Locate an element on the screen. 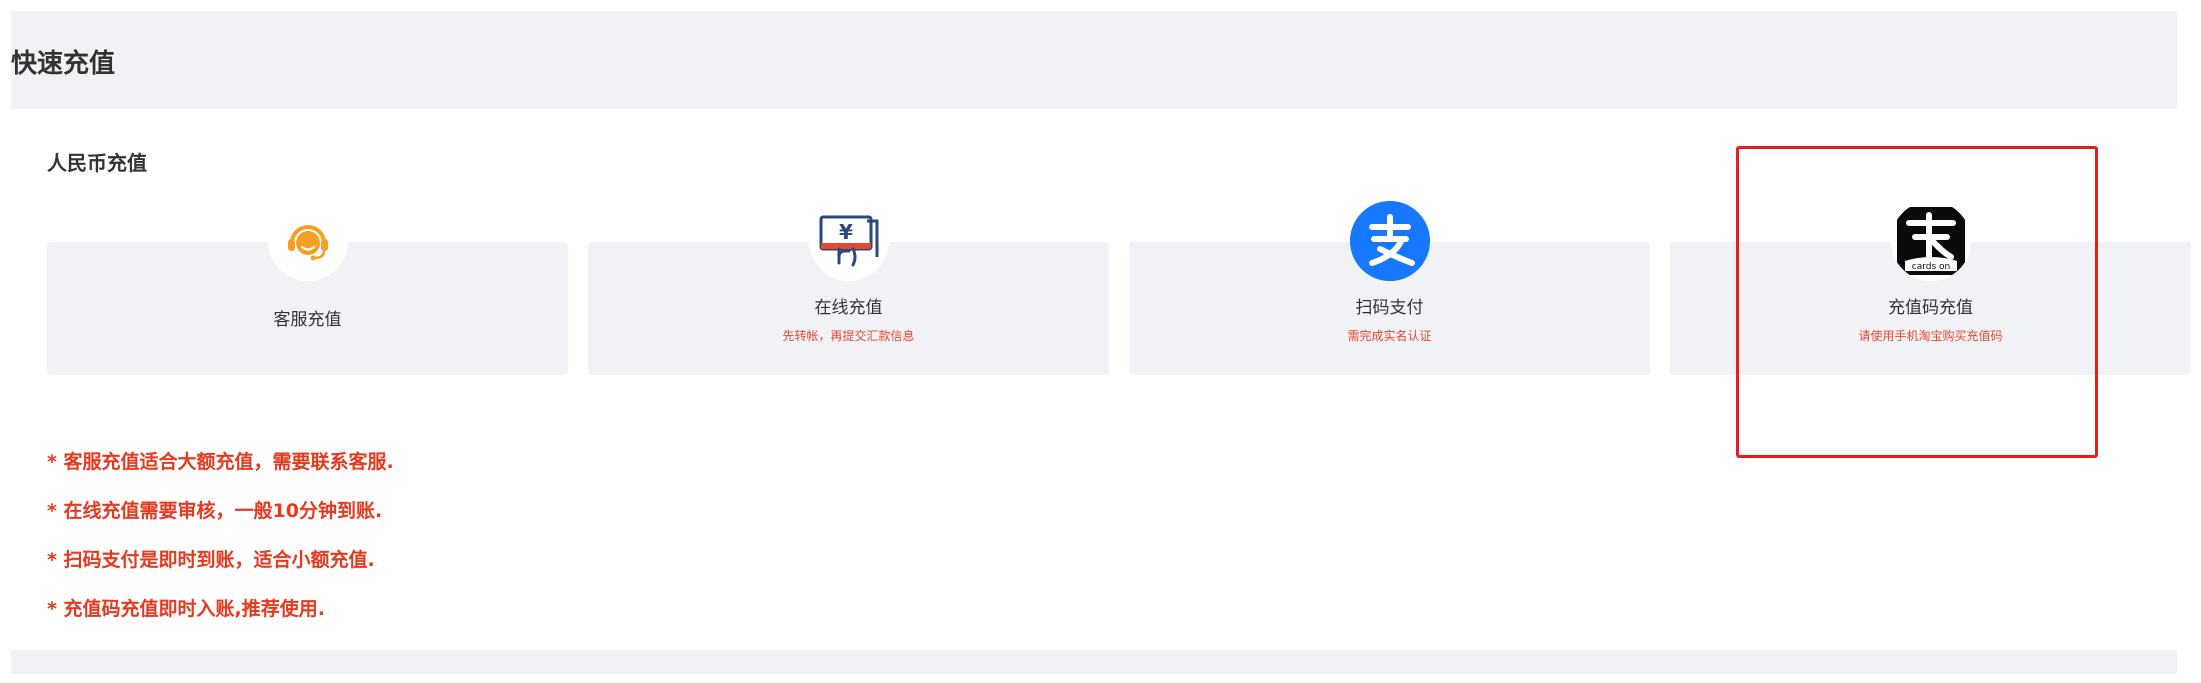  bank-transfer-icon: ¥ is located at coordinates (848, 241).